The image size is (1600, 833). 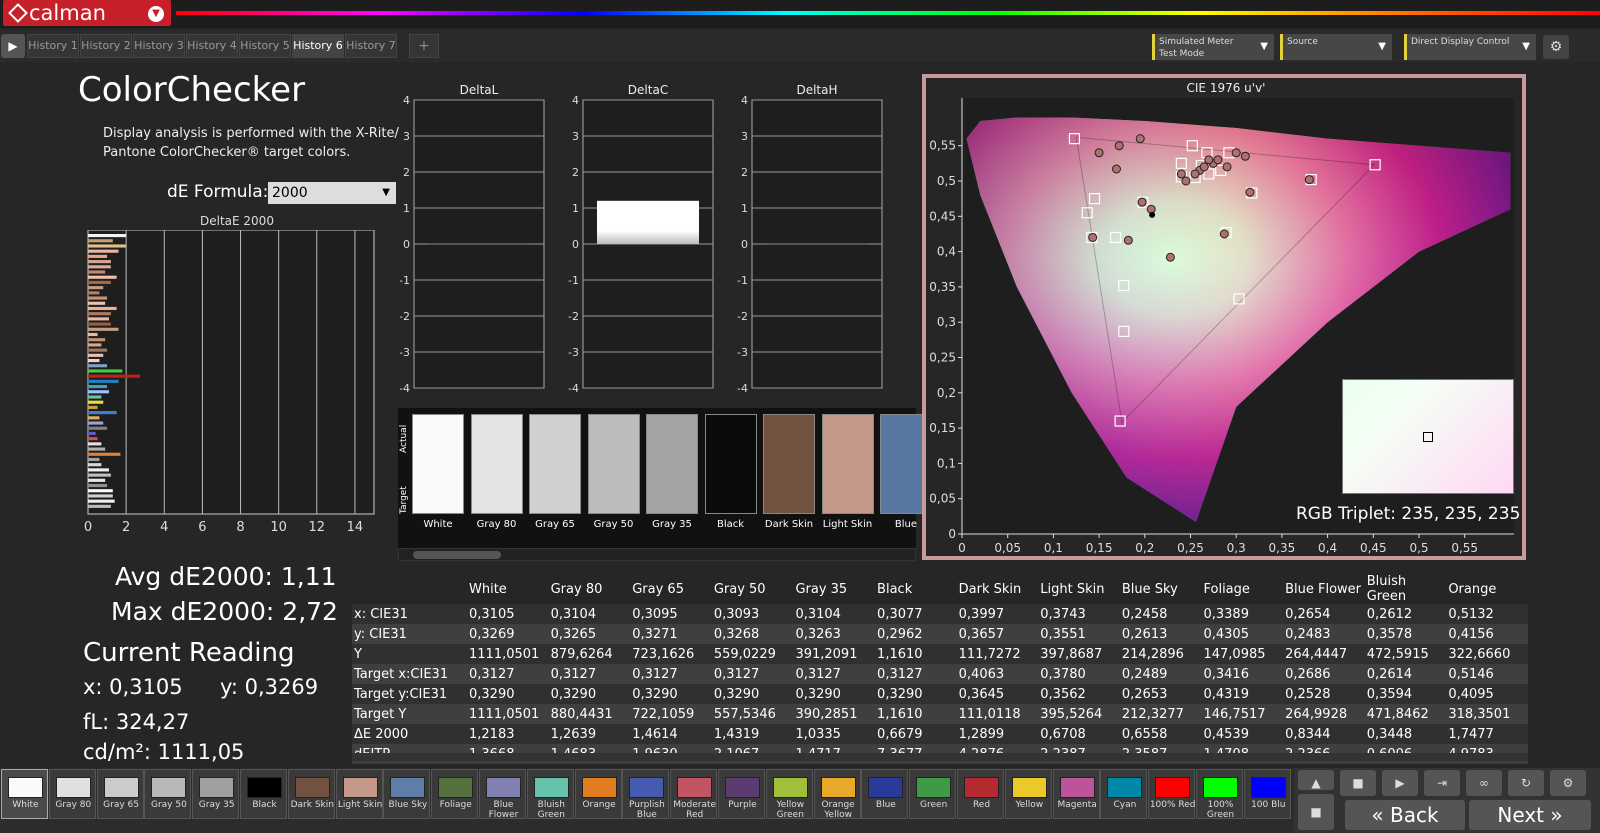 What do you see at coordinates (24, 794) in the screenshot?
I see `patch-button-white: White` at bounding box center [24, 794].